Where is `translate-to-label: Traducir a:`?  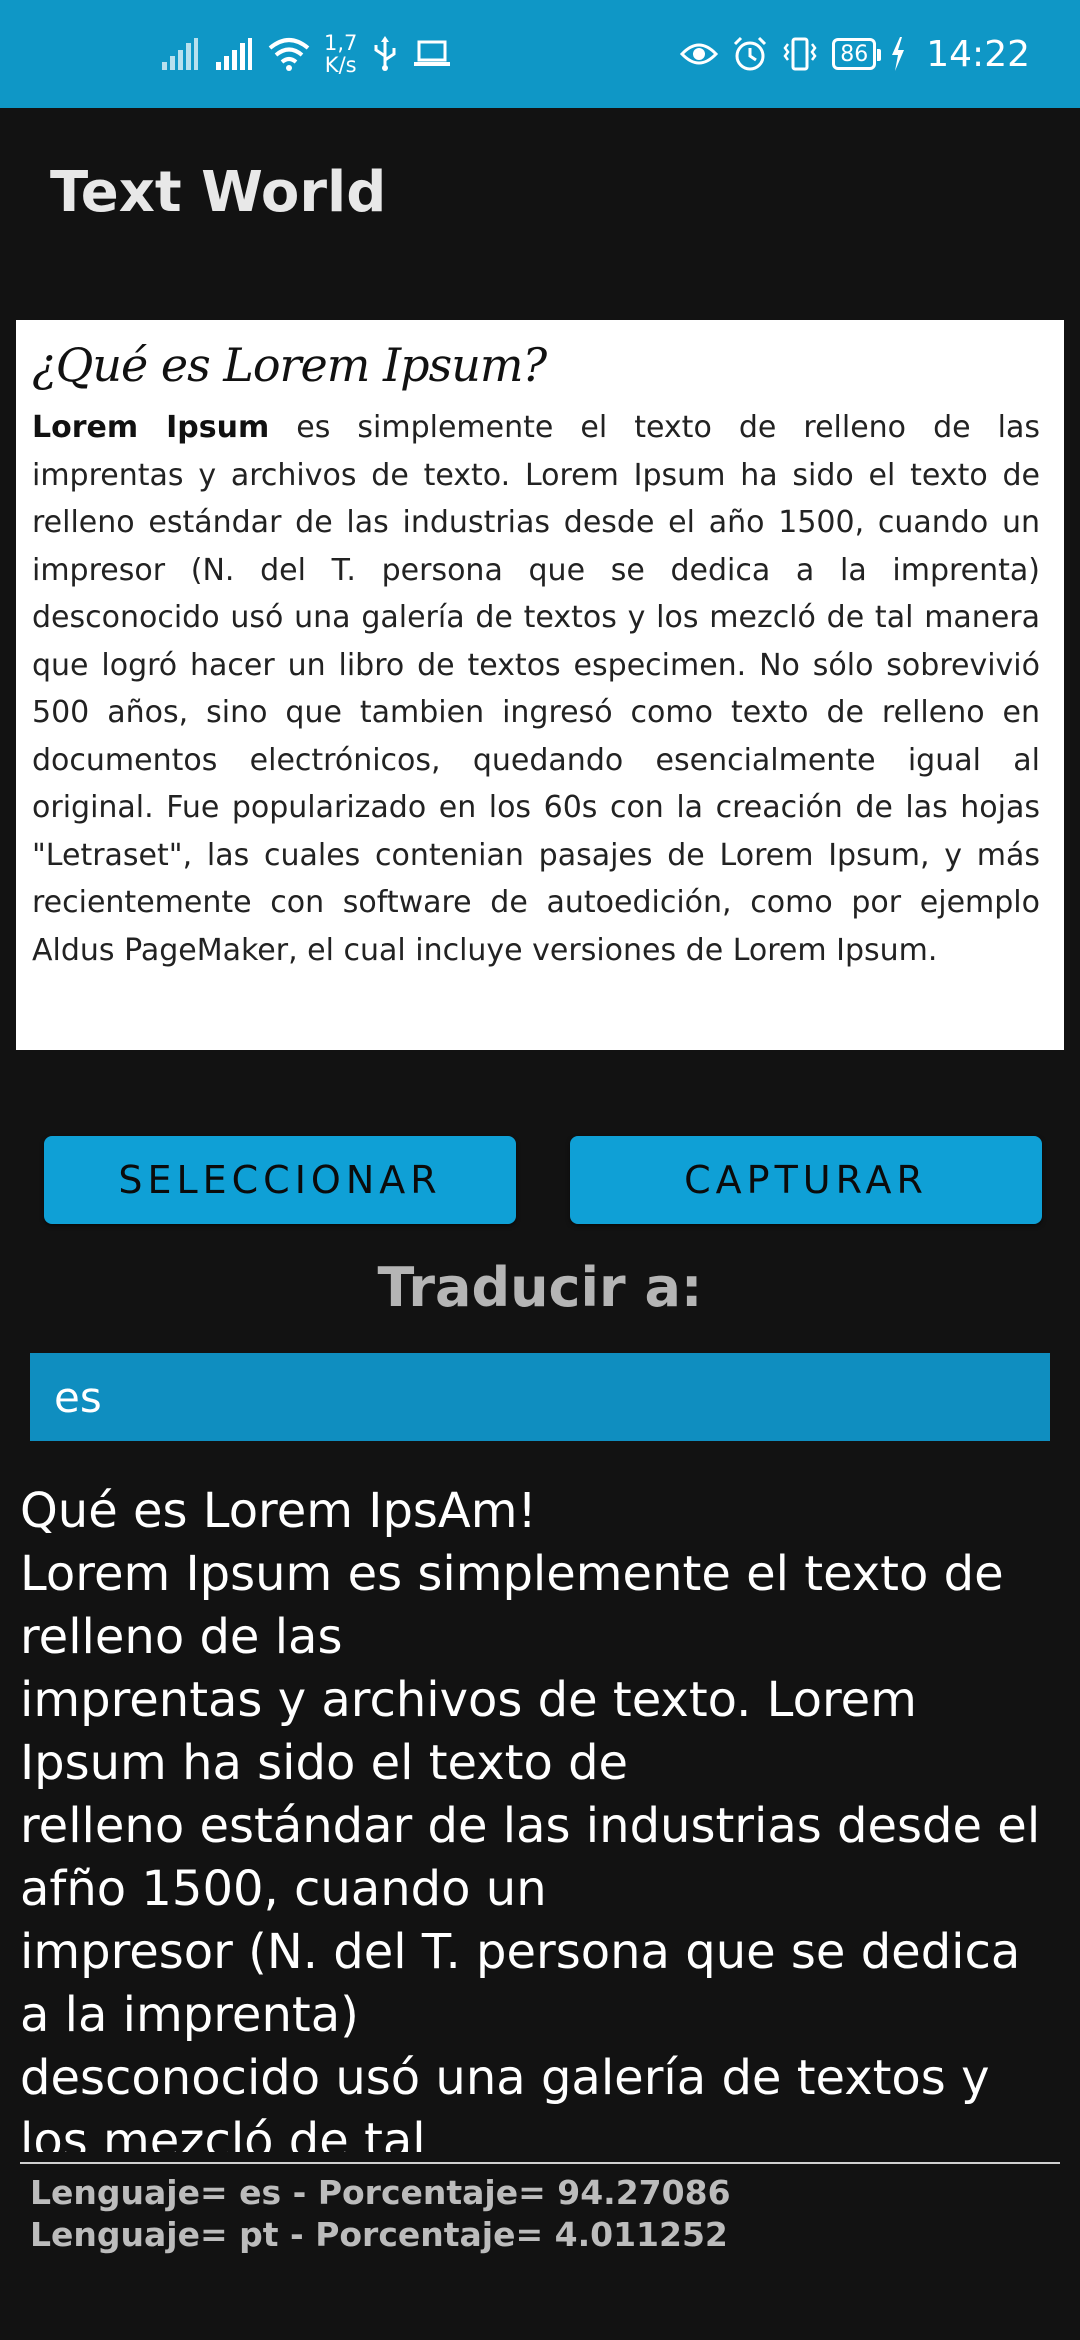
translate-to-label: Traducir a: is located at coordinates (540, 1287).